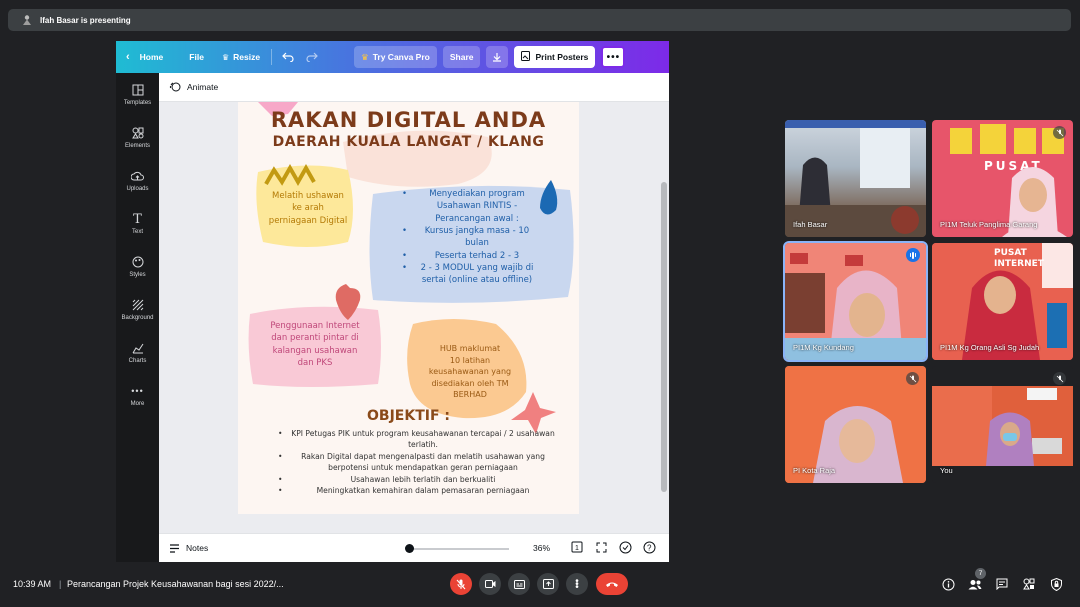 The image size is (1080, 607). Describe the element at coordinates (990, 347) in the screenshot. I see `participant-name: PI1M Kg Orang Asli Sg Judah` at that location.